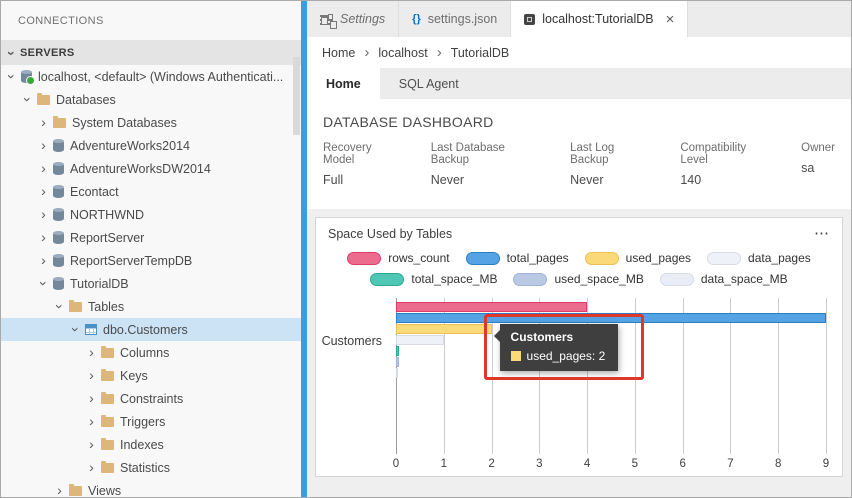 Image resolution: width=852 pixels, height=498 pixels. I want to click on bar-data_pages, so click(420, 340).